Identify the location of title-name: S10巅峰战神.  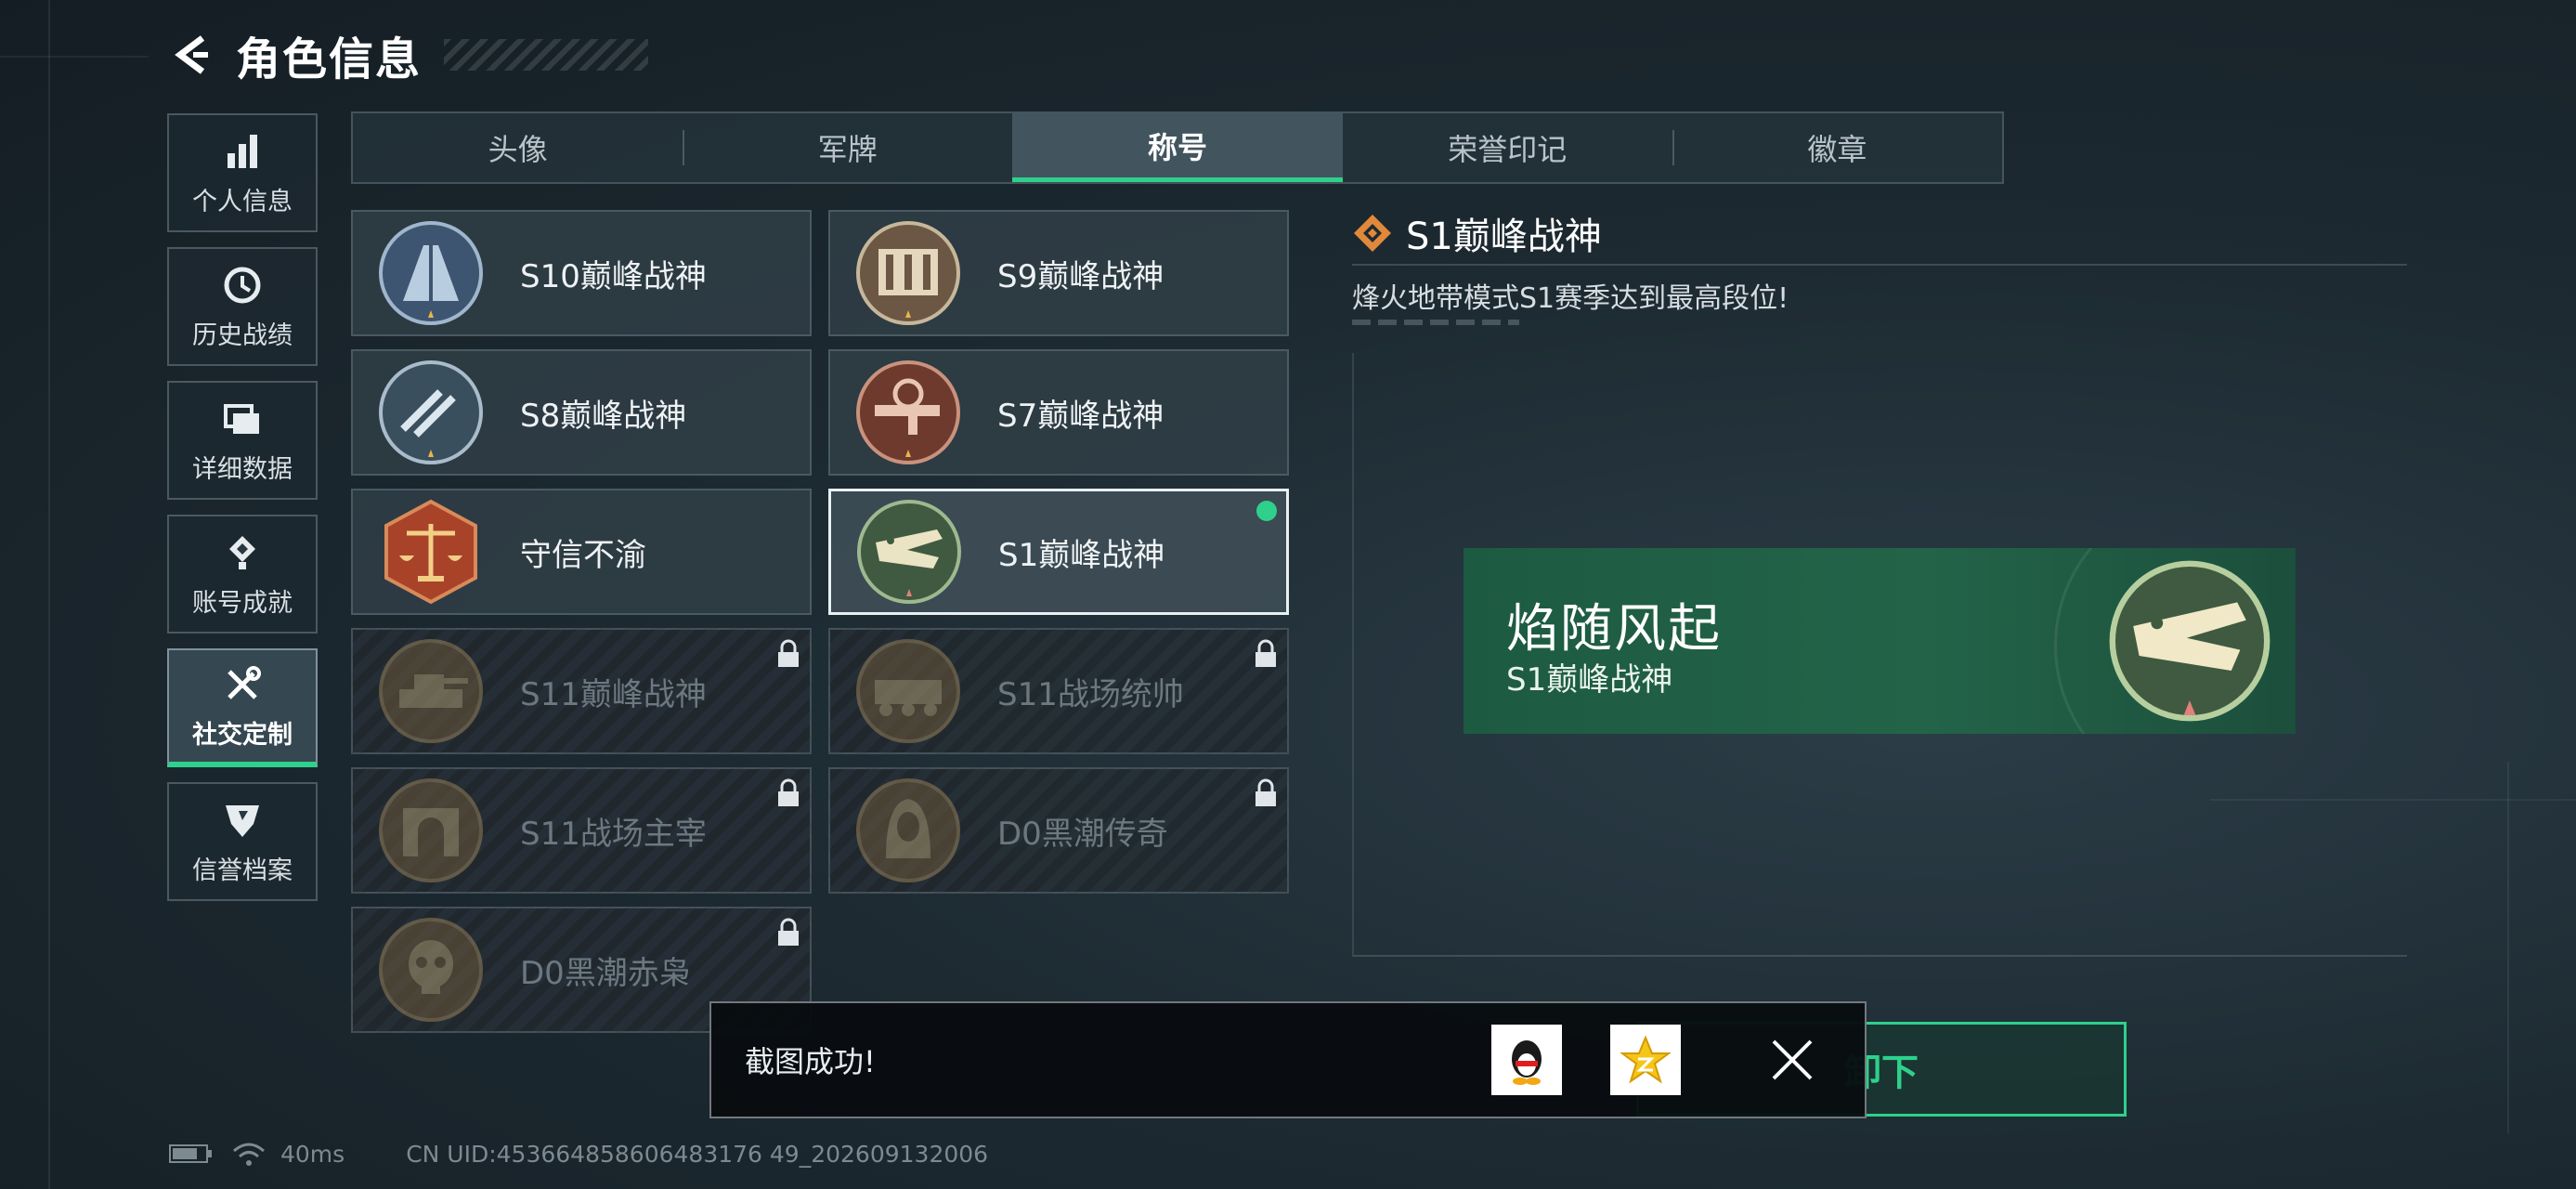
(613, 276).